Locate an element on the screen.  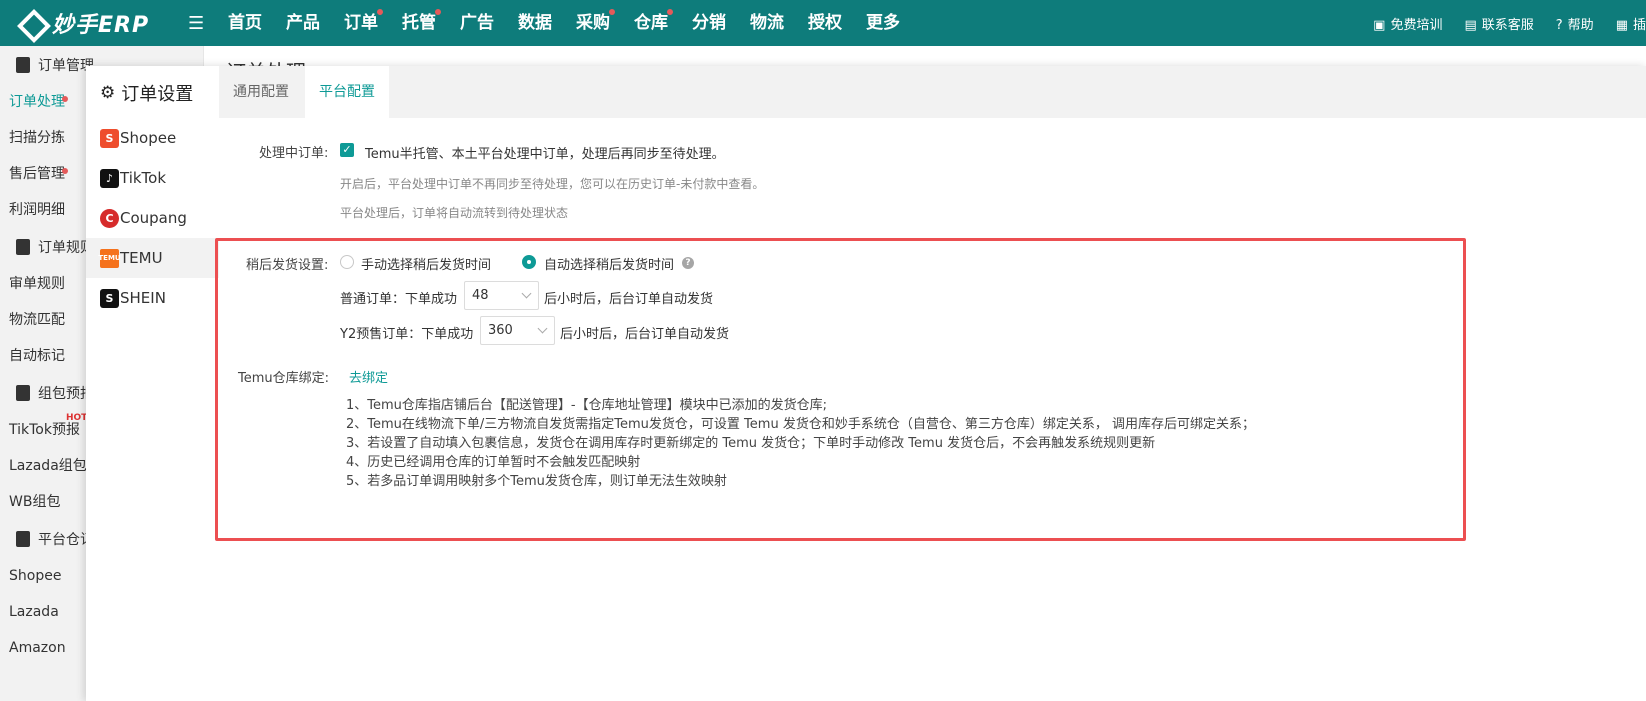
nav-item-label: 首页 is located at coordinates (245, 23).